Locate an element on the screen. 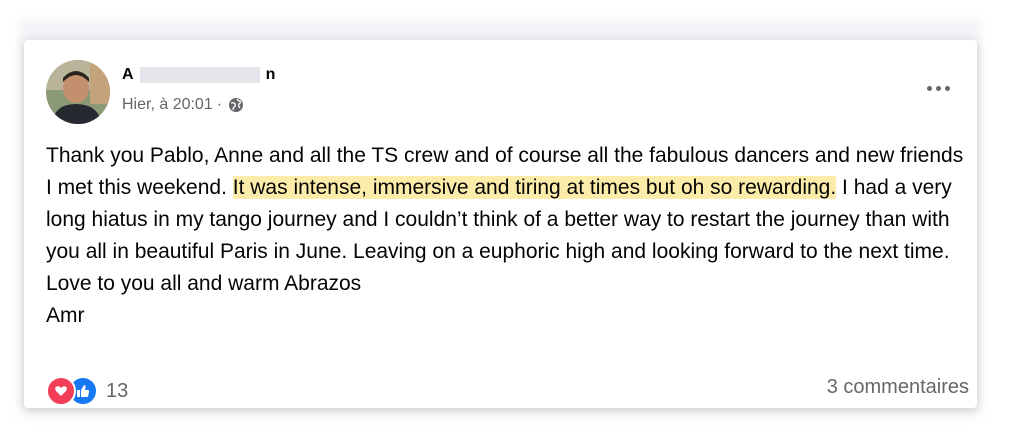  author-name: A n is located at coordinates (198, 75).